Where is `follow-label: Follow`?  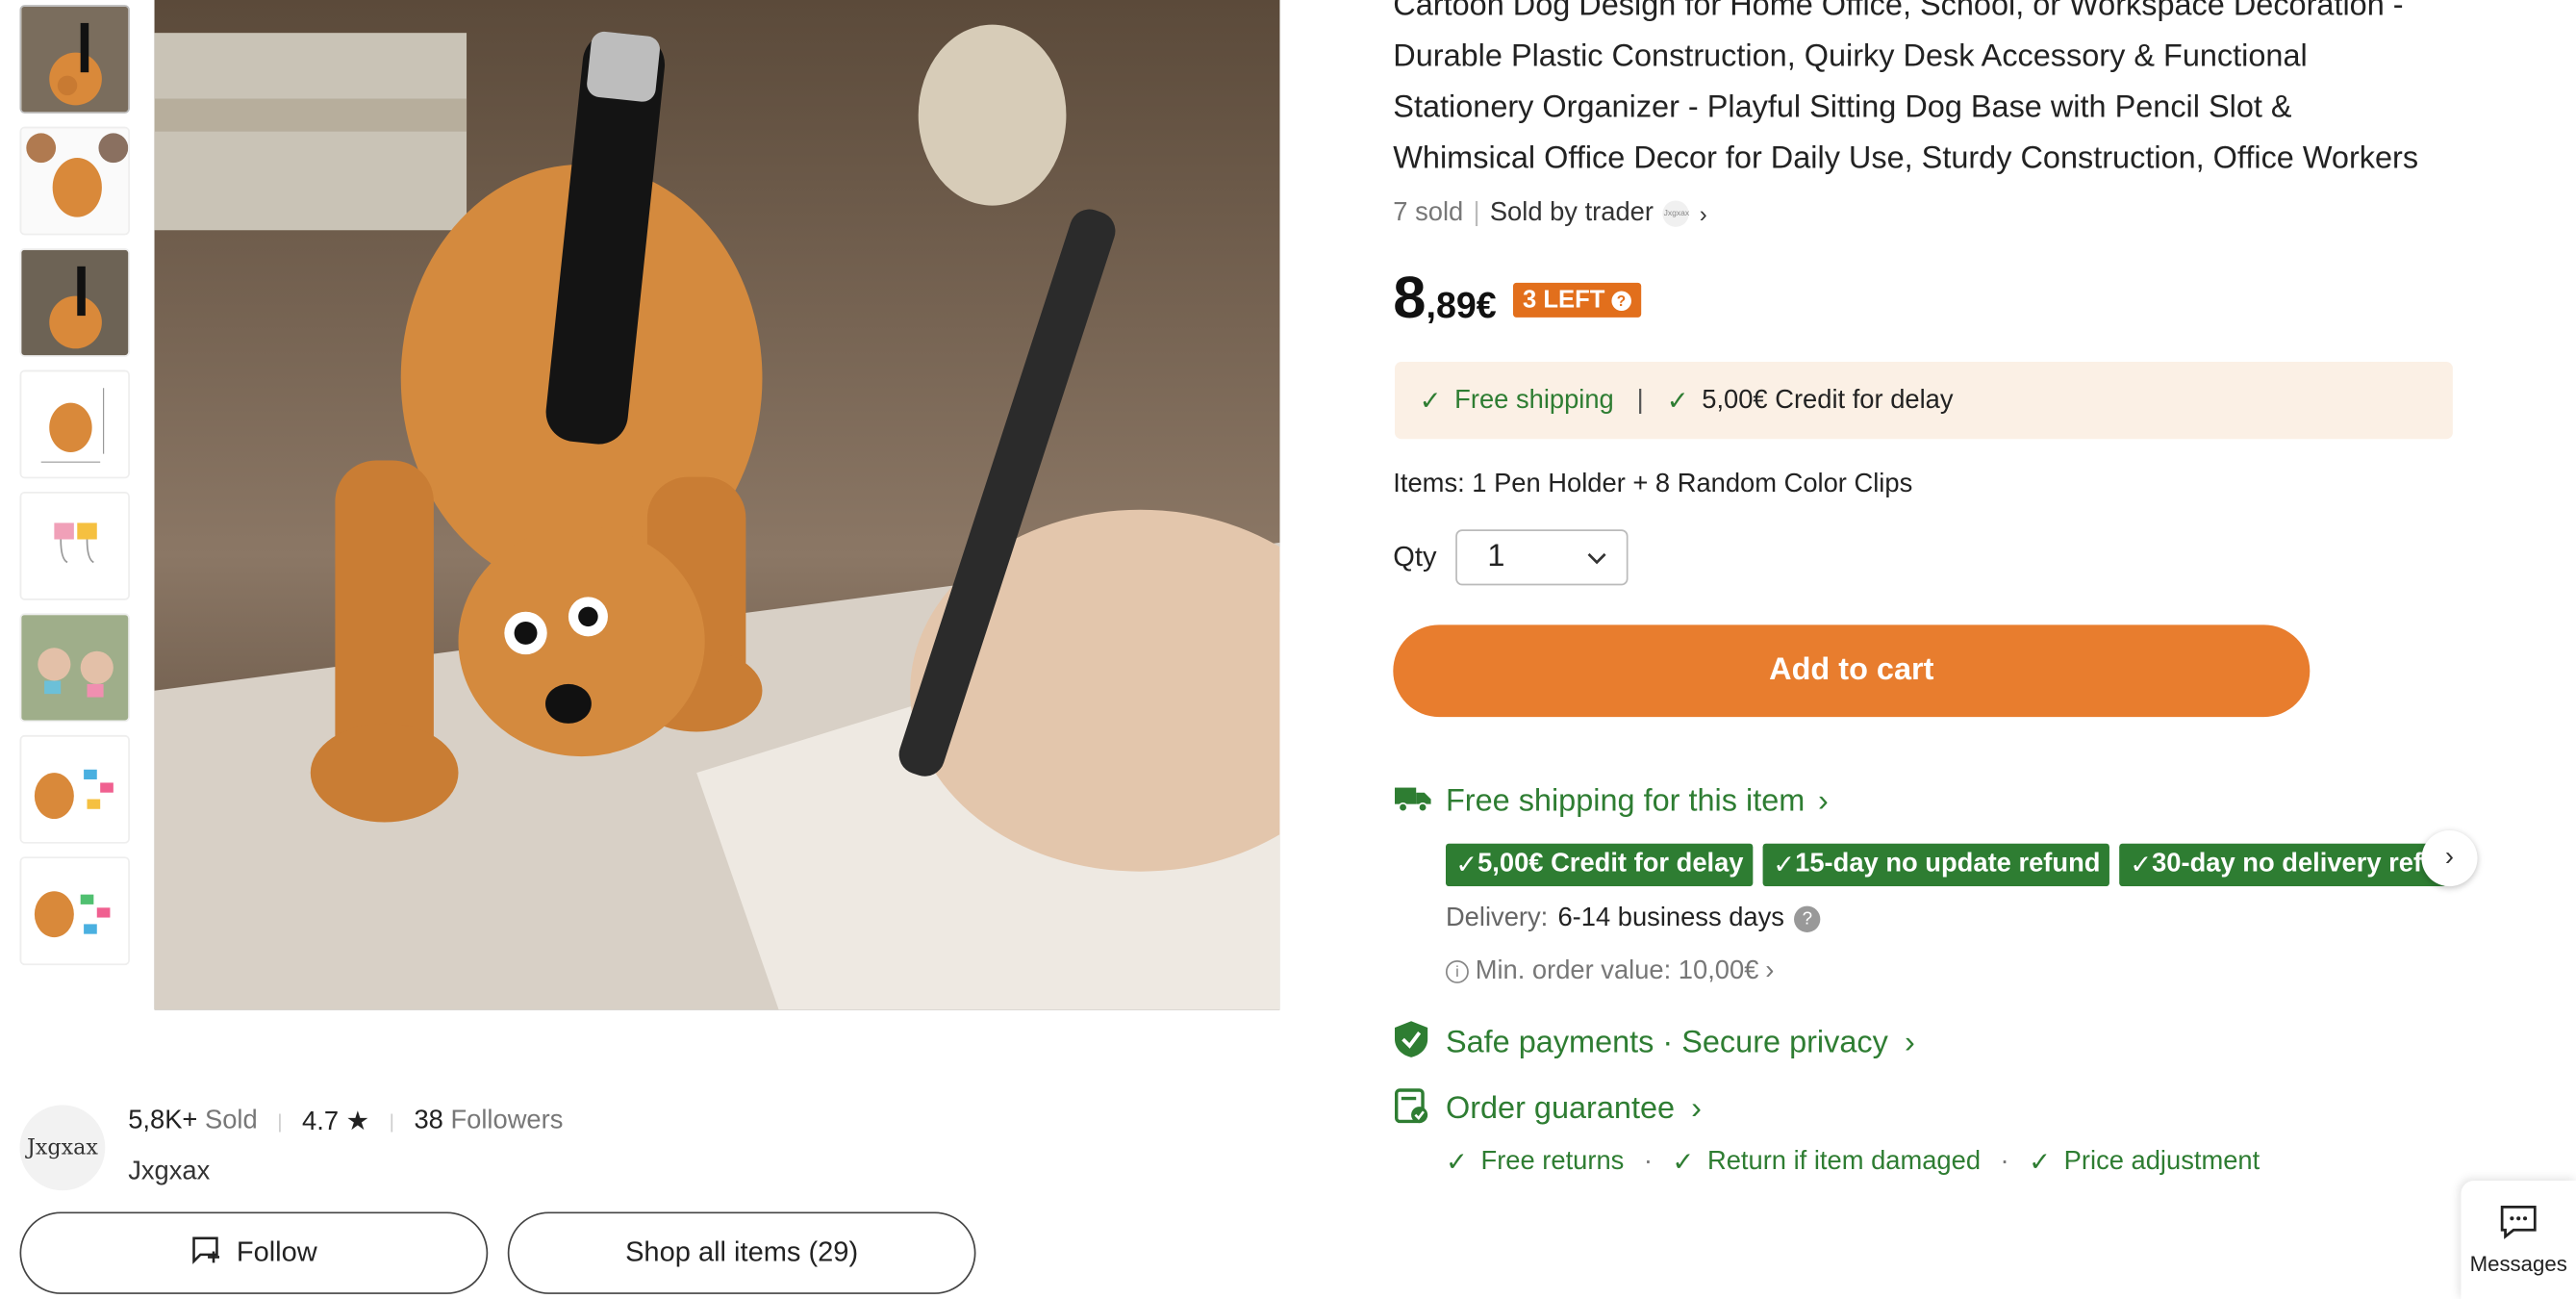 follow-label: Follow is located at coordinates (276, 1252).